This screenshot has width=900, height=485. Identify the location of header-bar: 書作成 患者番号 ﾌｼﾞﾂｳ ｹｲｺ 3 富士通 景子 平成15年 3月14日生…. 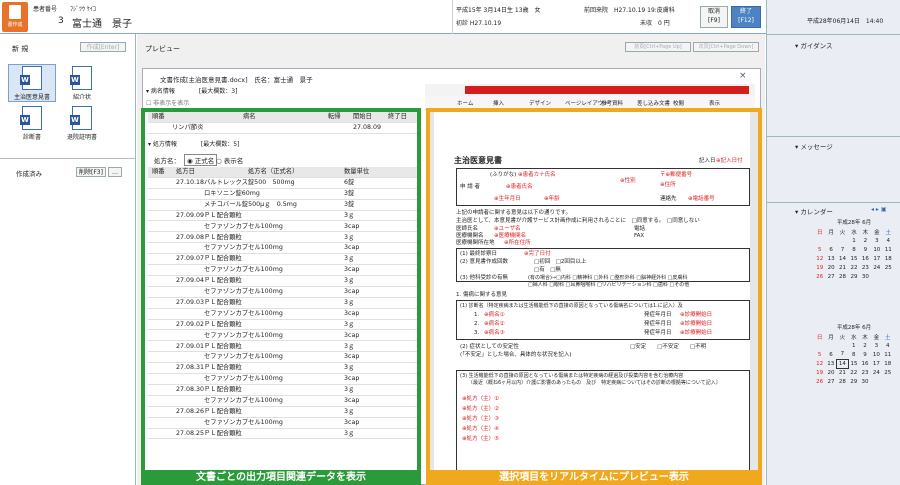
(450, 17).